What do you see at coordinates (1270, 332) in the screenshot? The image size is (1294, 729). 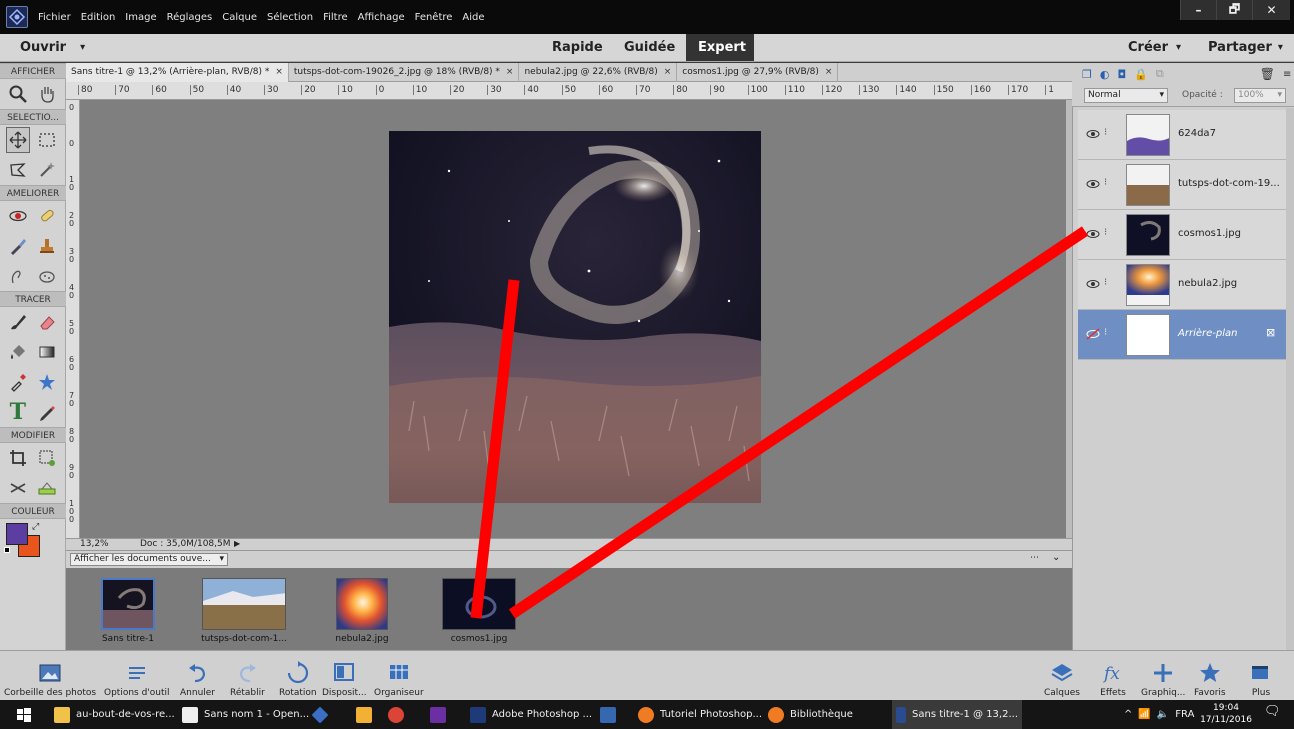 I see `layer-lock-icon: ⊠` at bounding box center [1270, 332].